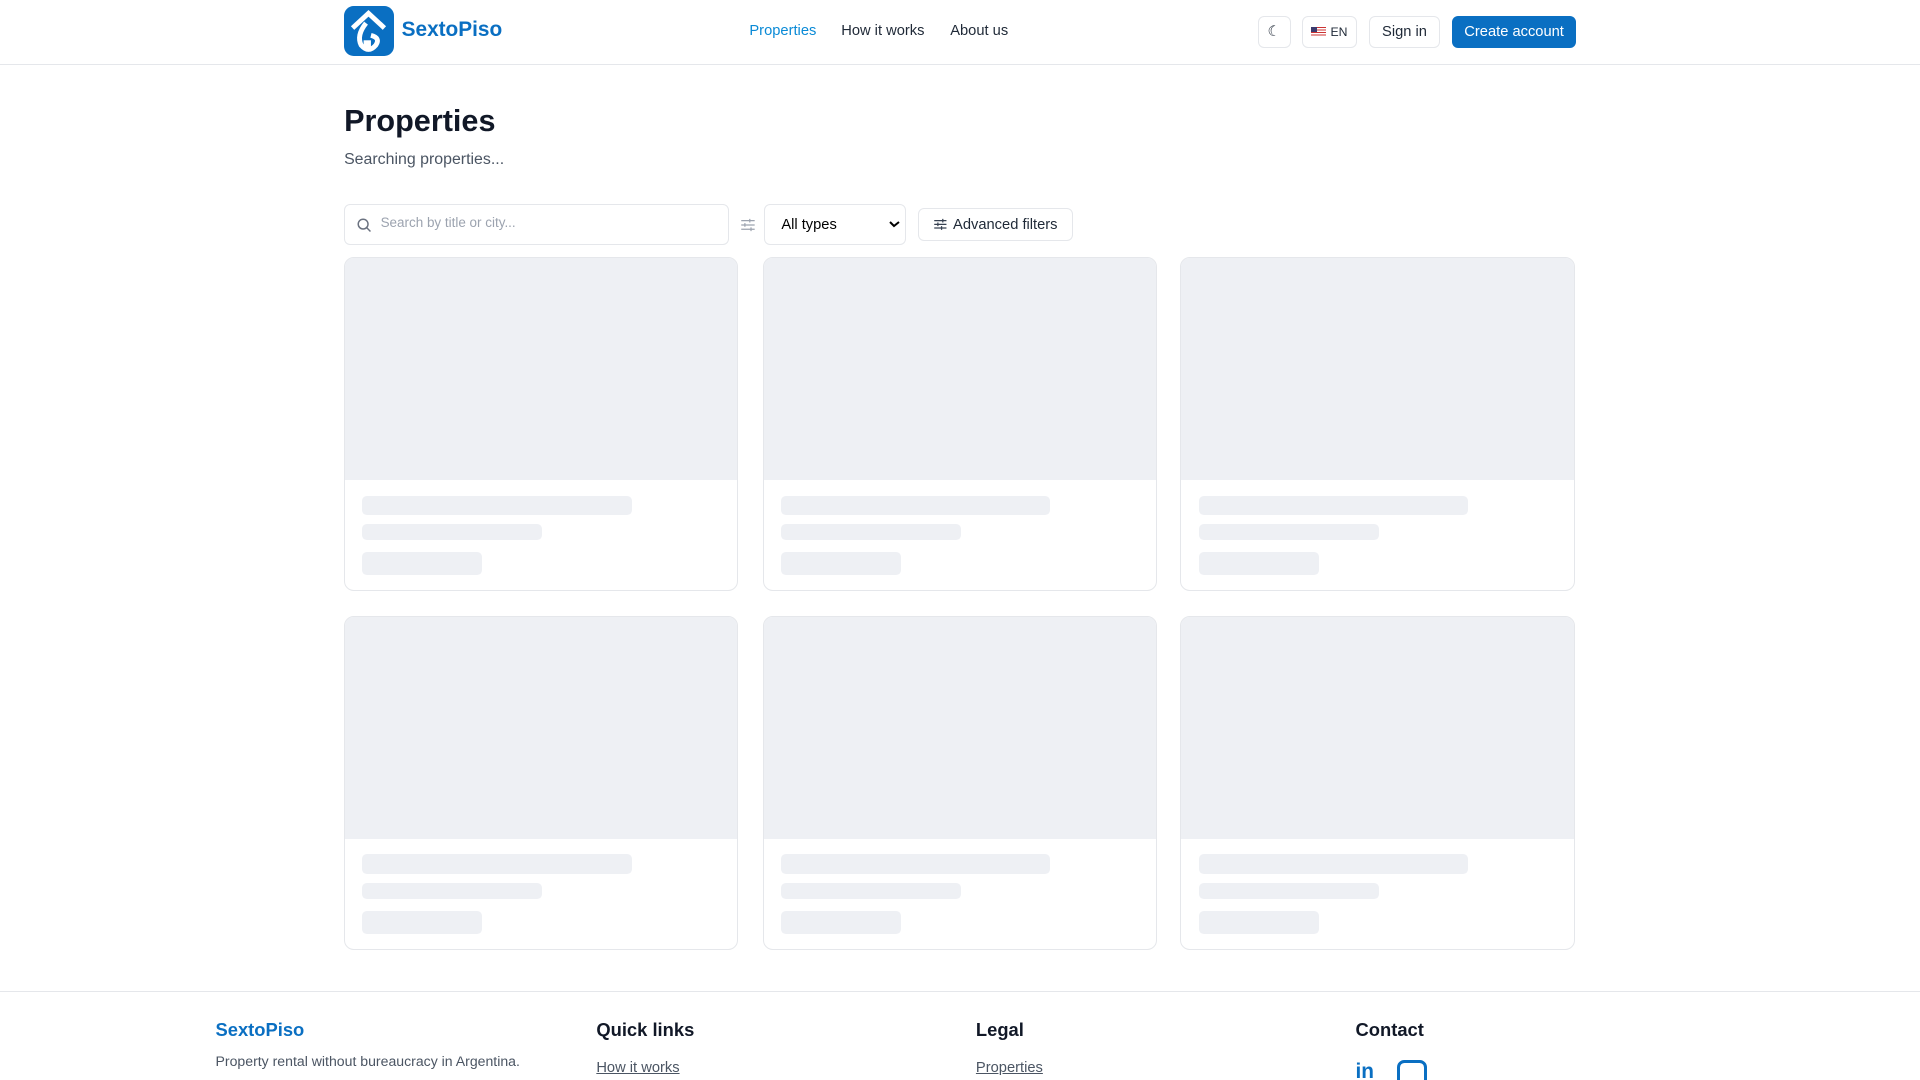 This screenshot has height=1080, width=1920. I want to click on advanced-filters-button: Advanced filters, so click(995, 225).